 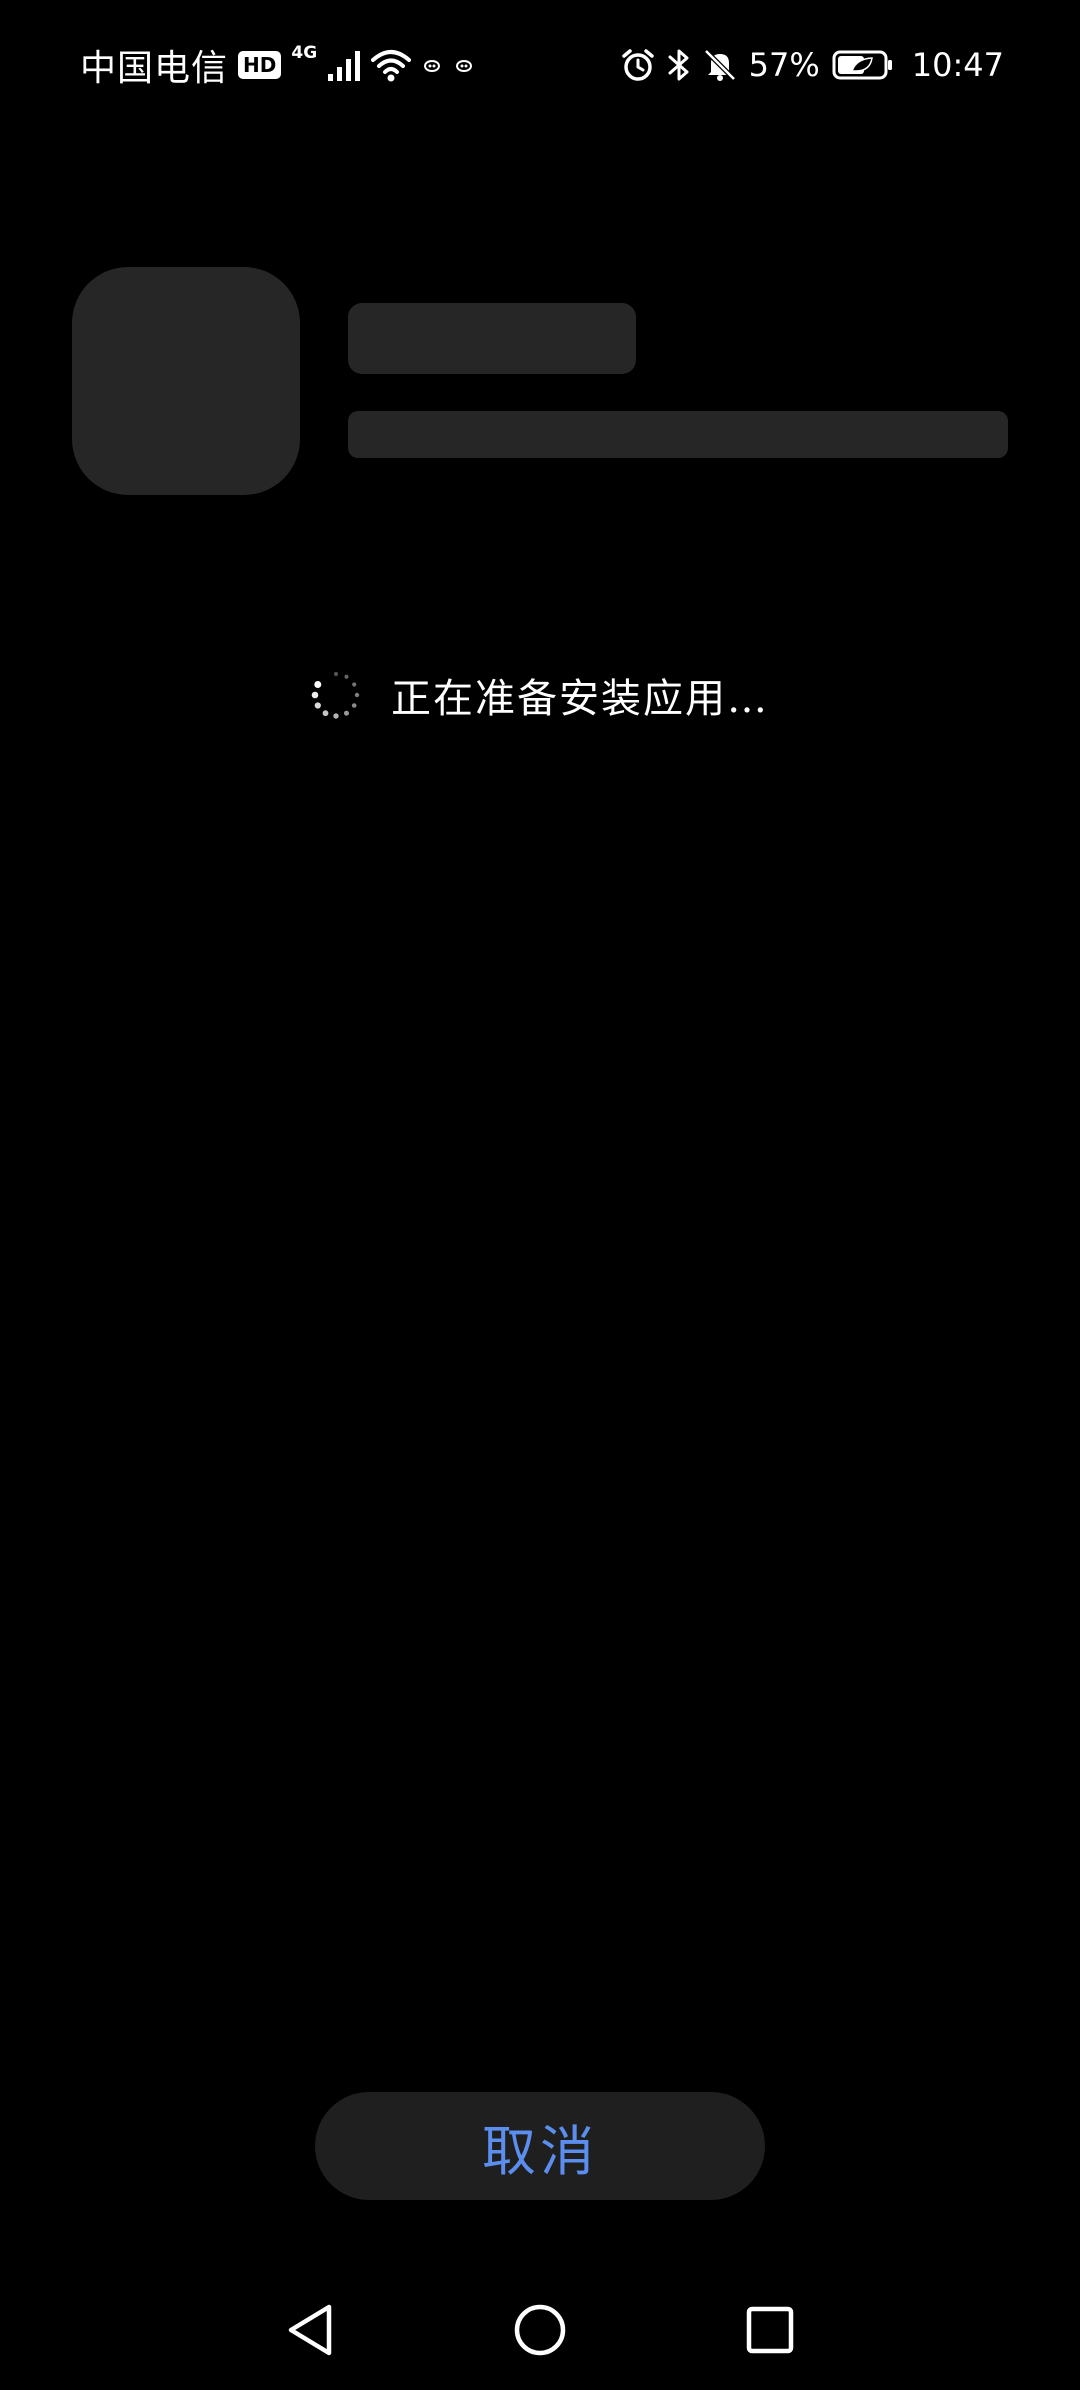 What do you see at coordinates (678, 434) in the screenshot?
I see `app-description-placeholder` at bounding box center [678, 434].